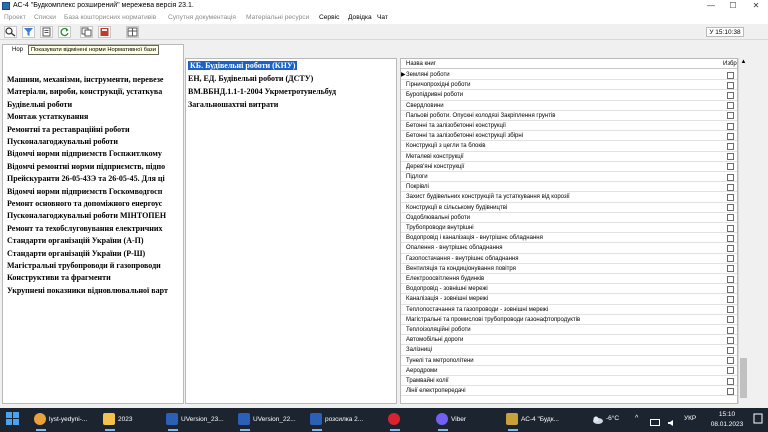 The image size is (768, 432). What do you see at coordinates (512, 419) in the screenshot?
I see `ac4-icon` at bounding box center [512, 419].